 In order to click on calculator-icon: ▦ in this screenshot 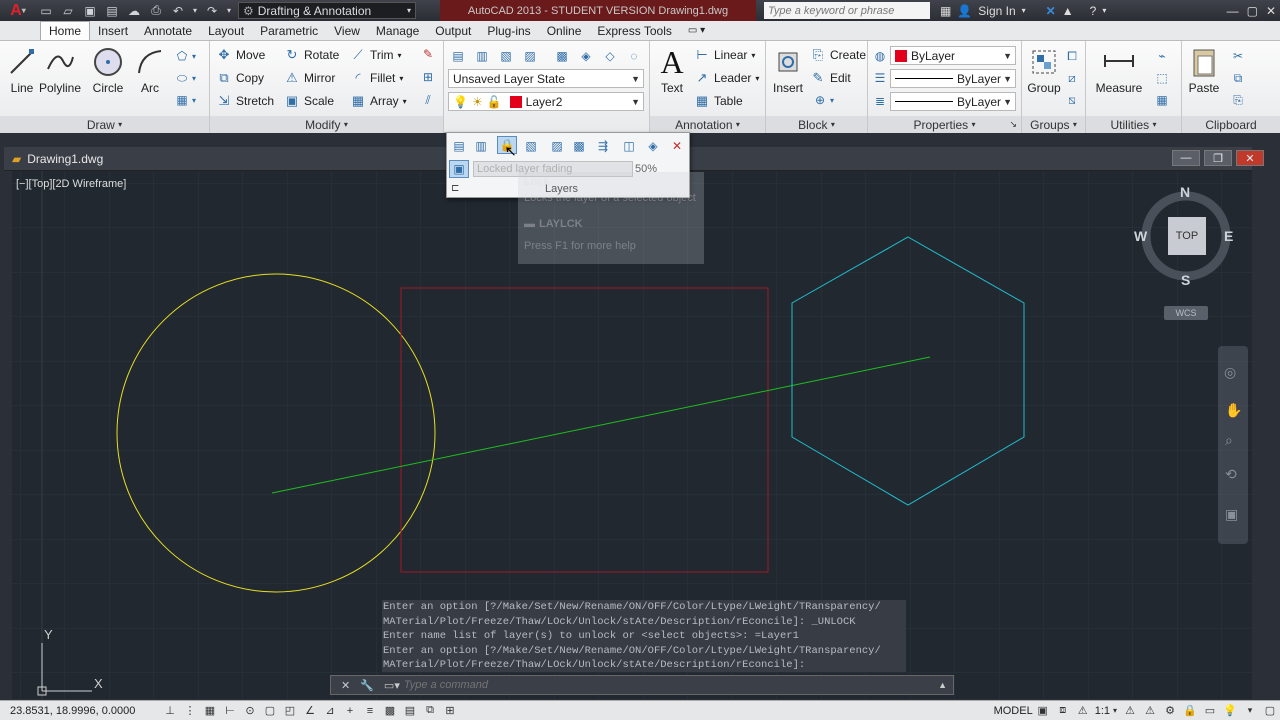, I will do `click(1162, 100)`.